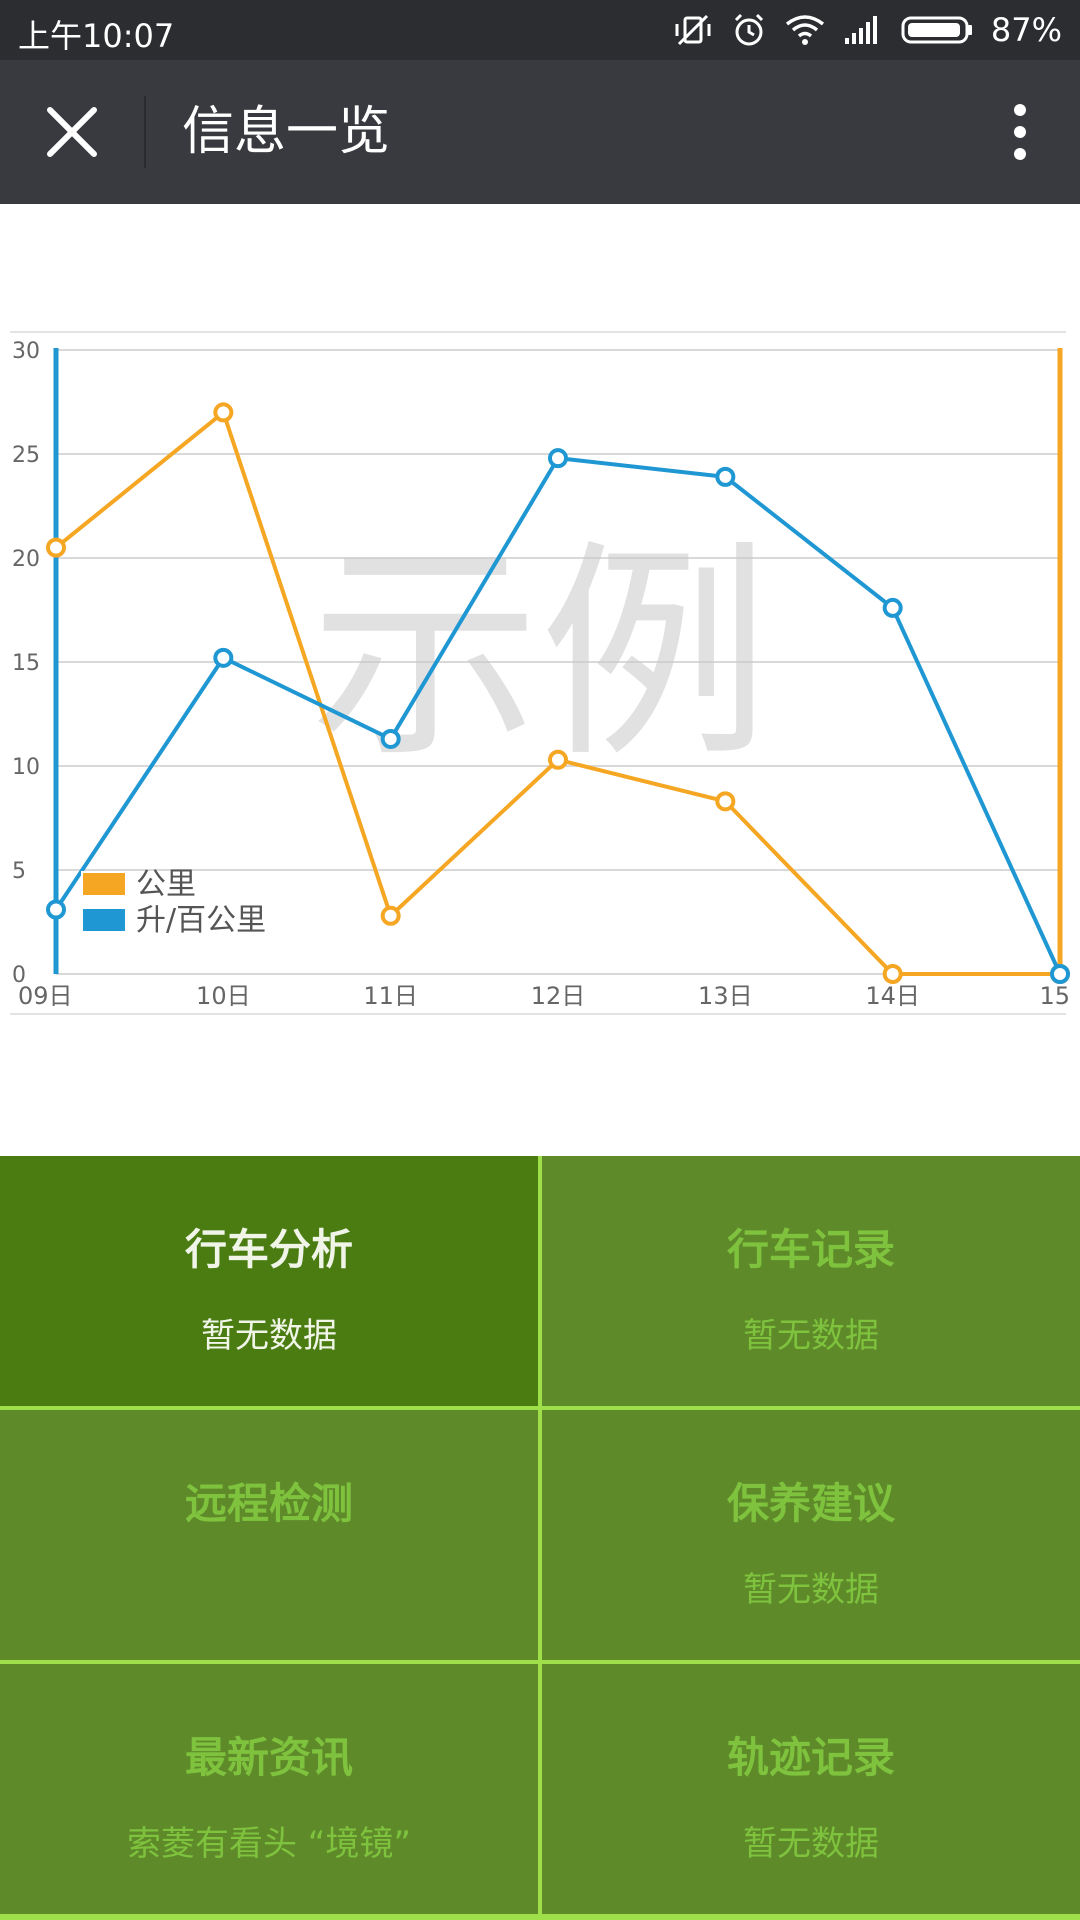 This screenshot has height=1920, width=1080. Describe the element at coordinates (540, 132) in the screenshot. I see `nav-bar: 信息一览` at that location.